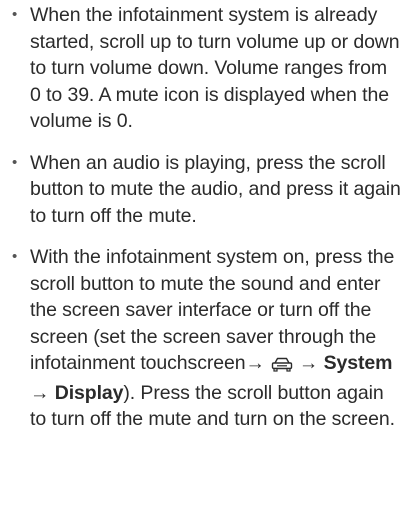 The image size is (412, 532). What do you see at coordinates (358, 363) in the screenshot?
I see `menu-path-system: System` at bounding box center [358, 363].